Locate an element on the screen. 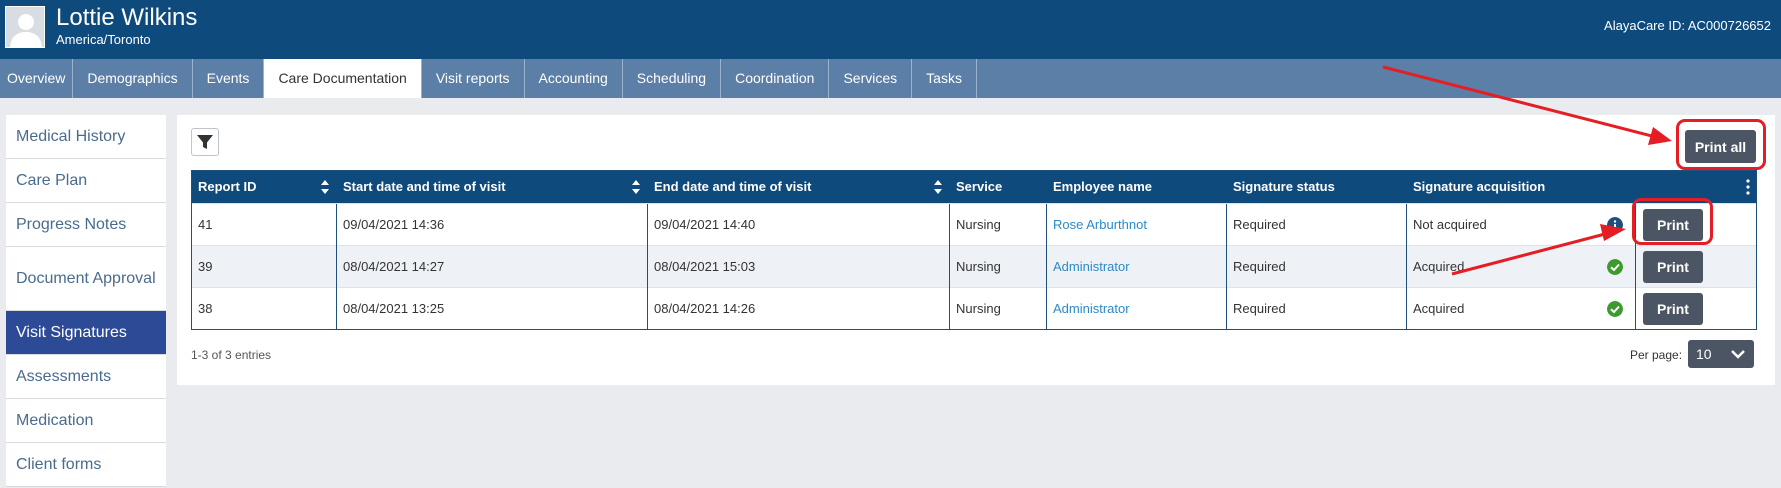 The image size is (1781, 488). tab-overview: Overview is located at coordinates (37, 78).